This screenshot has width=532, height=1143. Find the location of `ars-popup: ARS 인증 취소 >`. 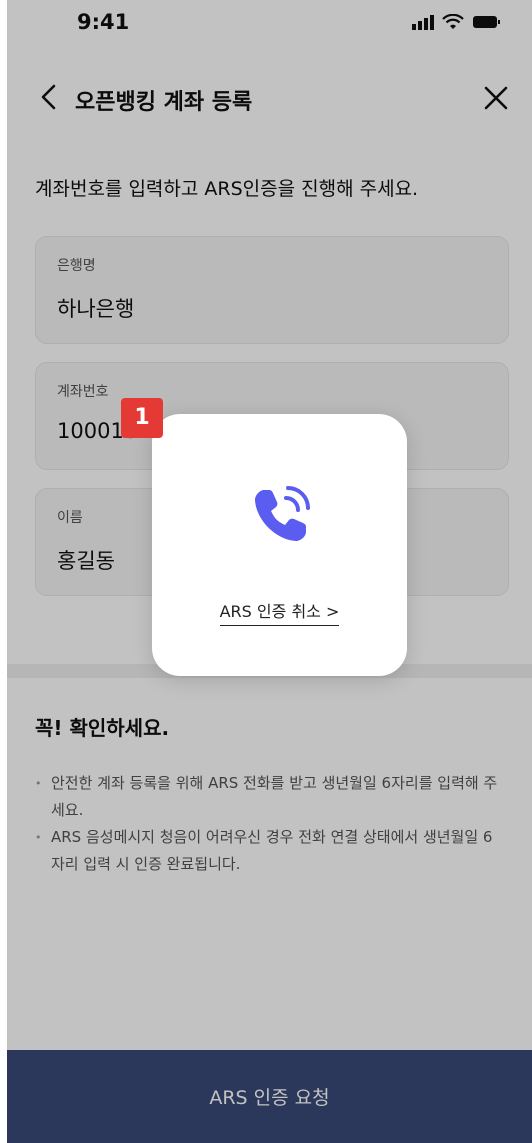

ars-popup: ARS 인증 취소 > is located at coordinates (279, 545).